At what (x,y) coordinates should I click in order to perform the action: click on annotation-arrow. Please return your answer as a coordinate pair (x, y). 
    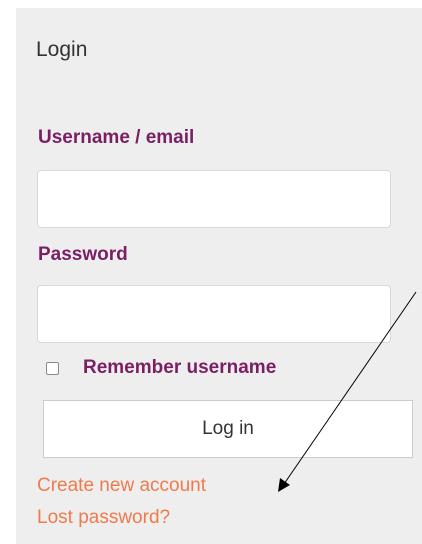
    Looking at the image, I should click on (347, 391).